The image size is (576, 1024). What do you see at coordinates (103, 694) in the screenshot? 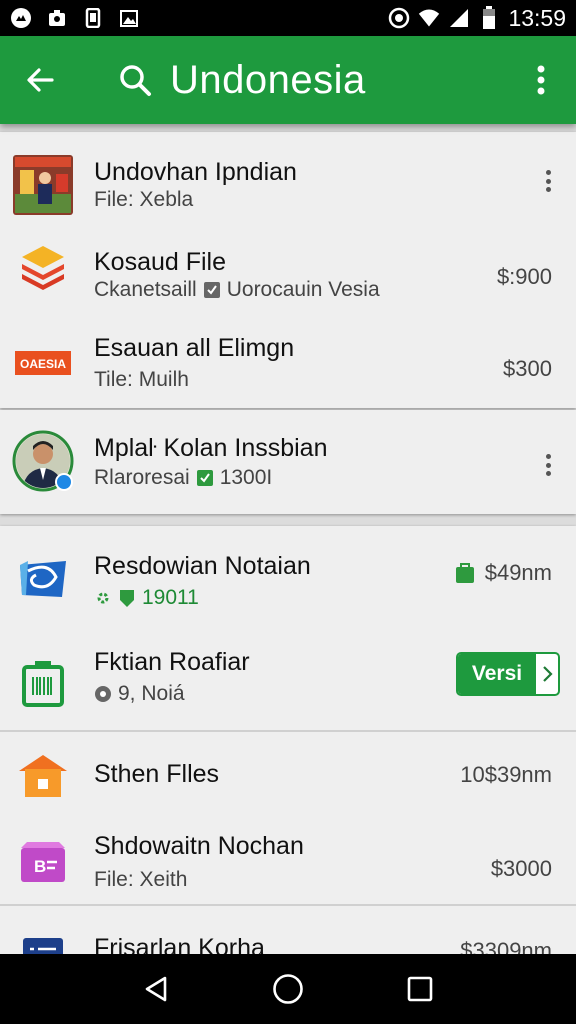
I see `location-dot-icon` at bounding box center [103, 694].